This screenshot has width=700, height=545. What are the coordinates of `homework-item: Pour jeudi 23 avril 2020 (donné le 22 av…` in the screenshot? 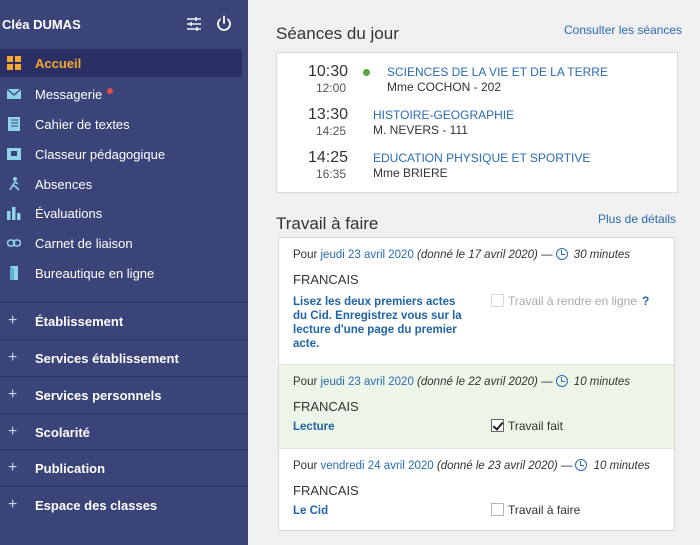 It's located at (476, 406).